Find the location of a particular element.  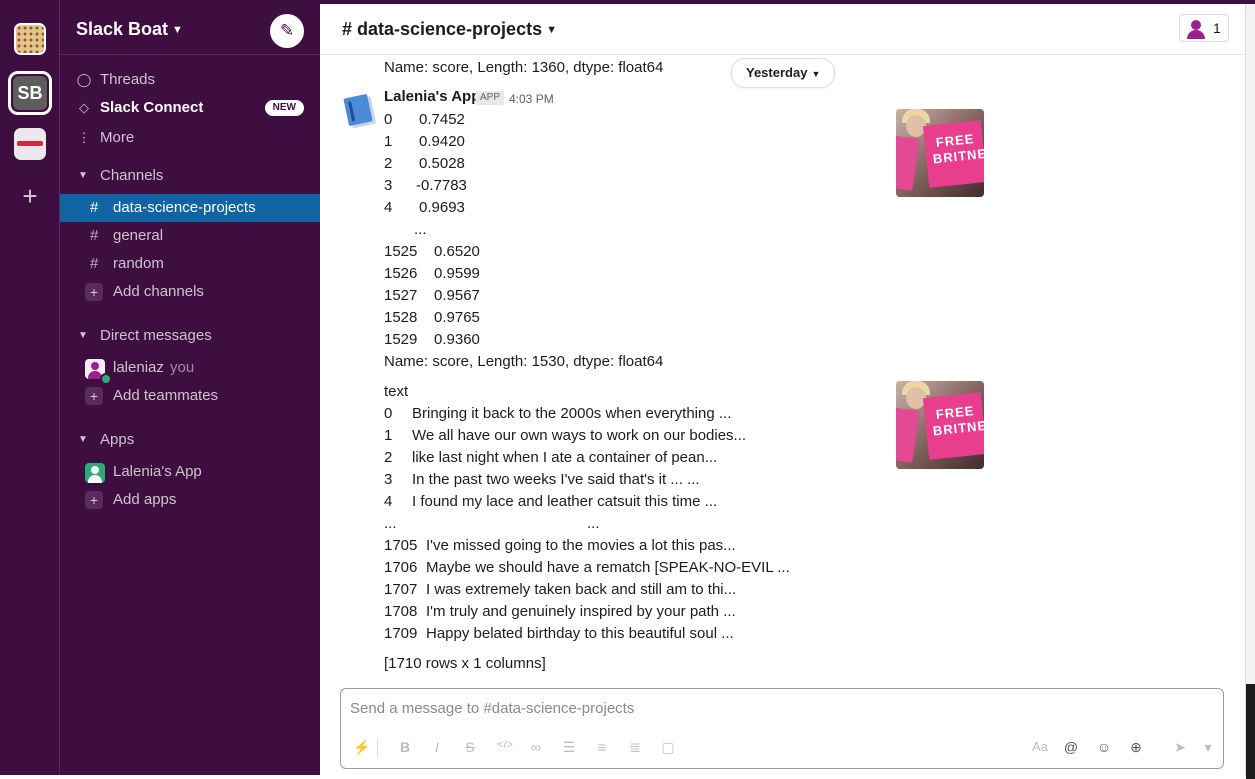

add-channels-button: + Add channels is located at coordinates (190, 292).